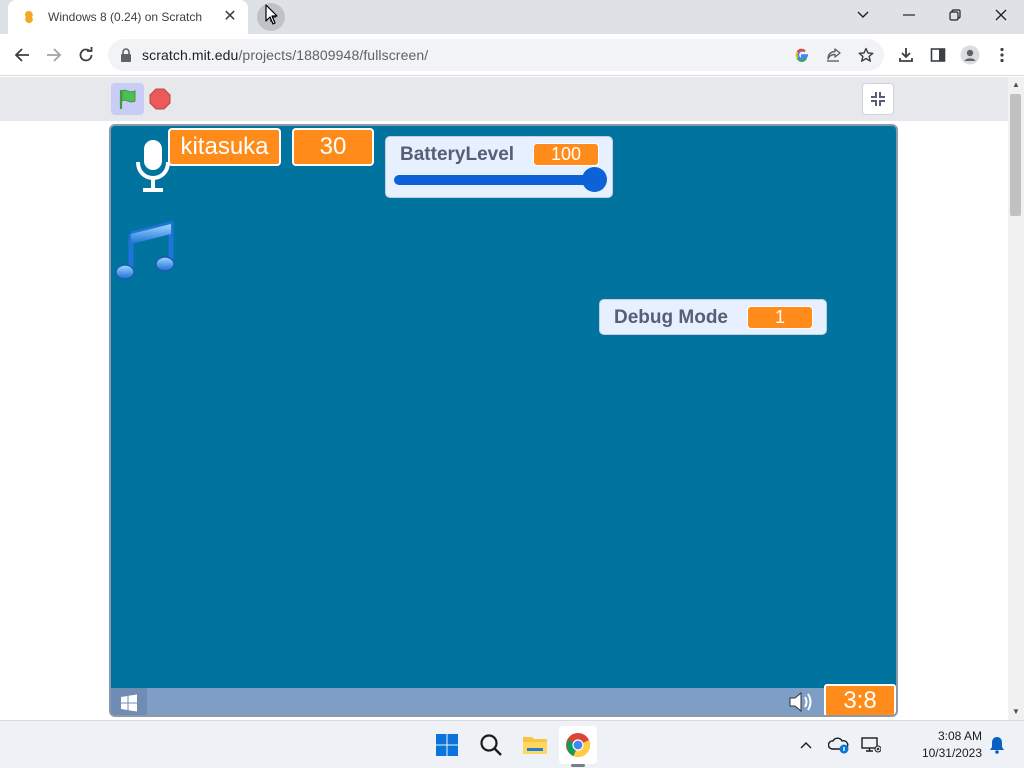  I want to click on share-icon, so click(834, 55).